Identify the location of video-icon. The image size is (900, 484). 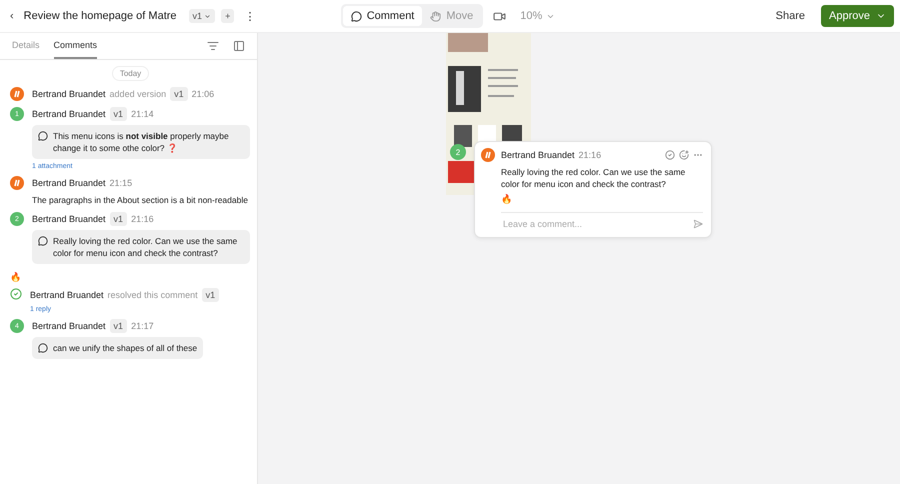
(499, 16).